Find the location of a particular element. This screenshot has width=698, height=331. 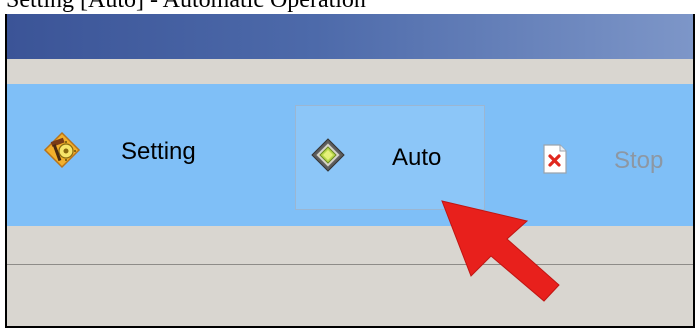

stop-label: Stop is located at coordinates (639, 160).